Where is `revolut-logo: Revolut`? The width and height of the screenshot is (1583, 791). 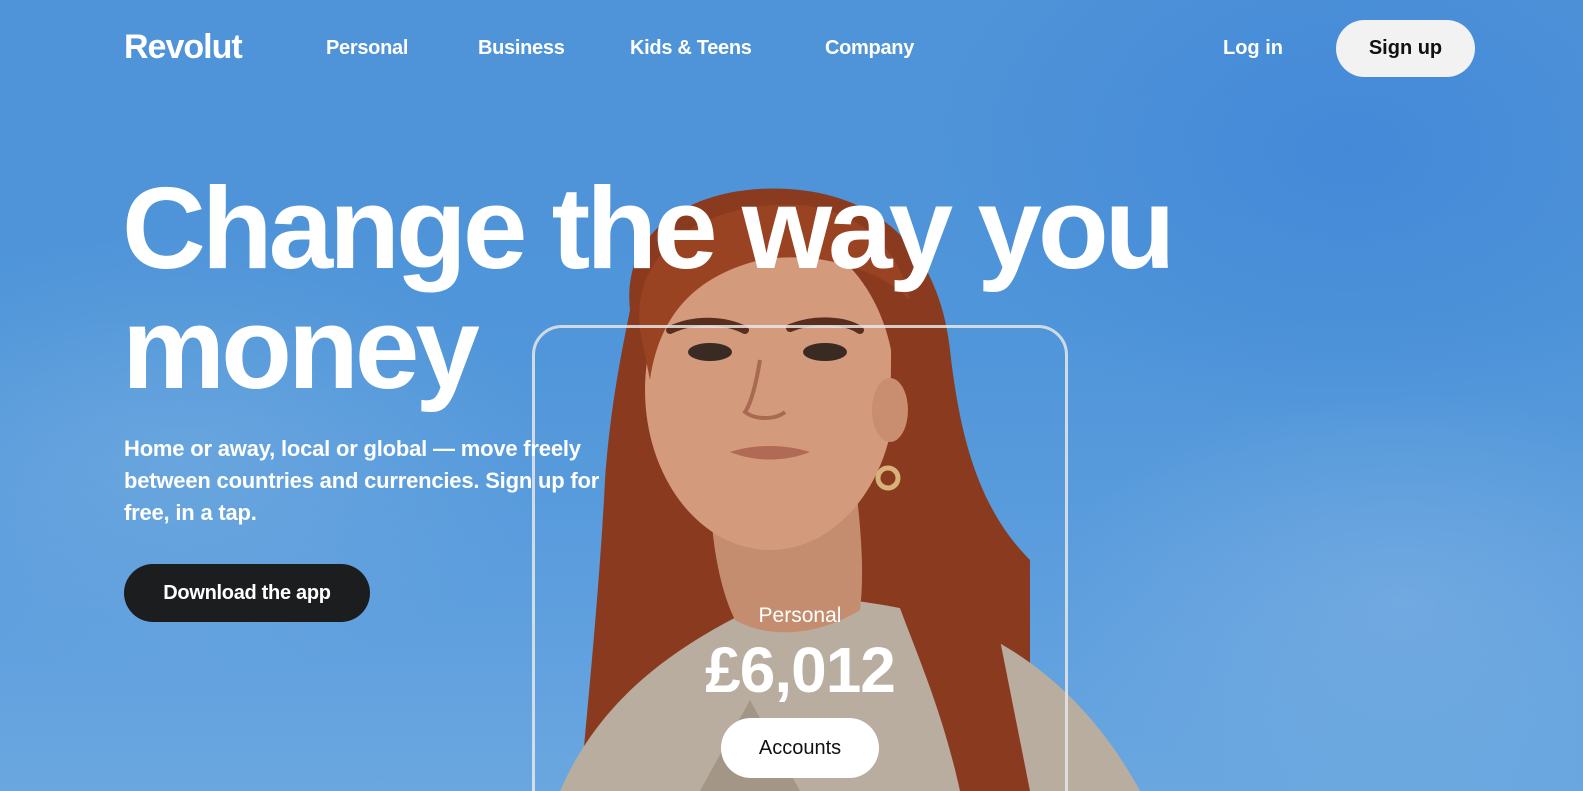 revolut-logo: Revolut is located at coordinates (183, 47).